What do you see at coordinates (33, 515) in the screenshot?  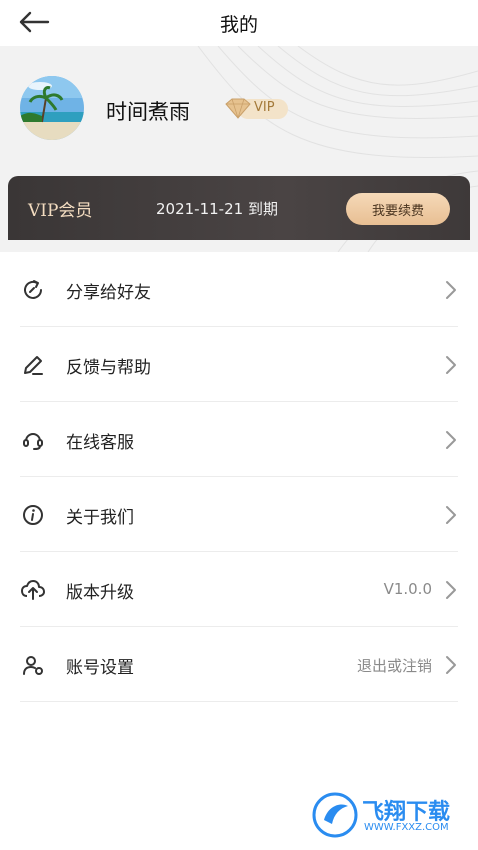 I see `info-icon` at bounding box center [33, 515].